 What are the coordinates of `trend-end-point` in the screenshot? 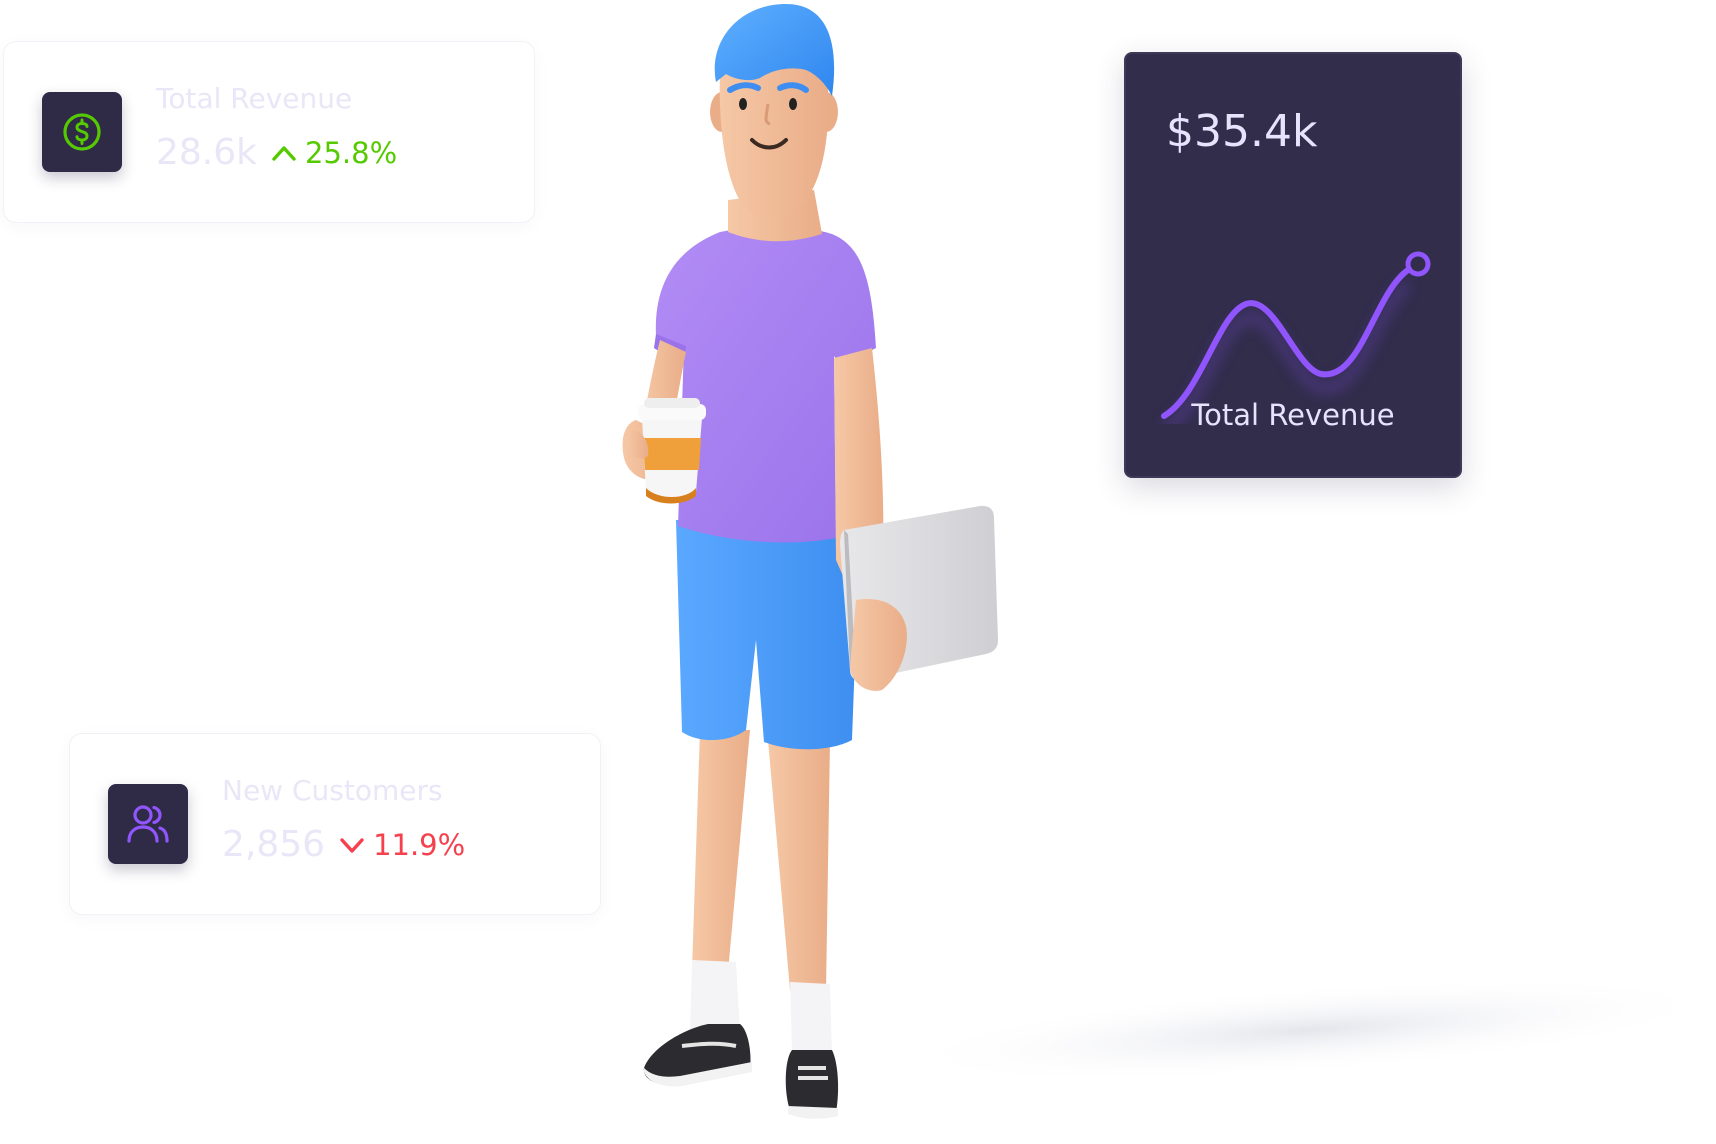 It's located at (1418, 264).